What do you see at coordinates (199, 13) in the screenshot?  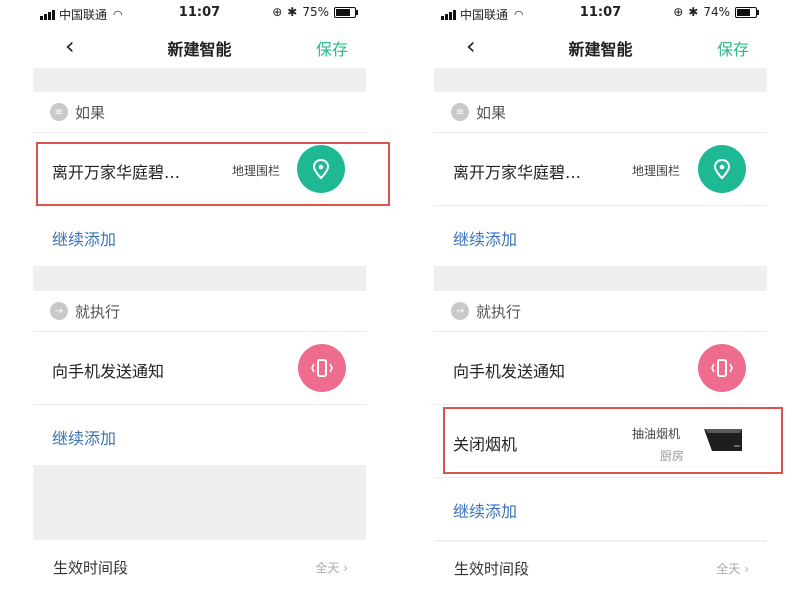 I see `status-bar: 中国联通 ◠ 11:07 ⊕ ✱ 75%` at bounding box center [199, 13].